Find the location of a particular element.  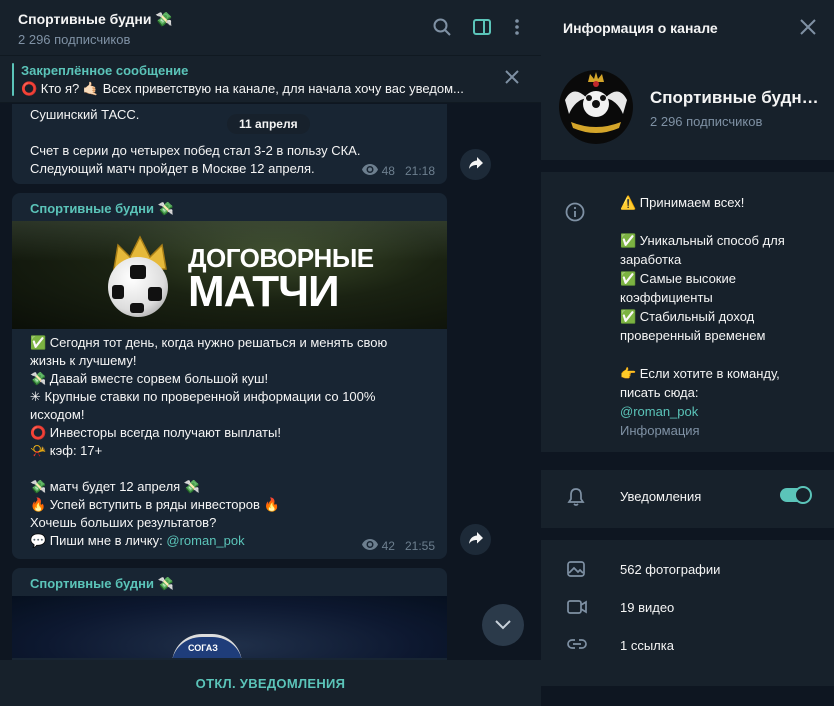

channel-profile: Спортивные будни 💸 2 296 подписчиков is located at coordinates (687, 108).